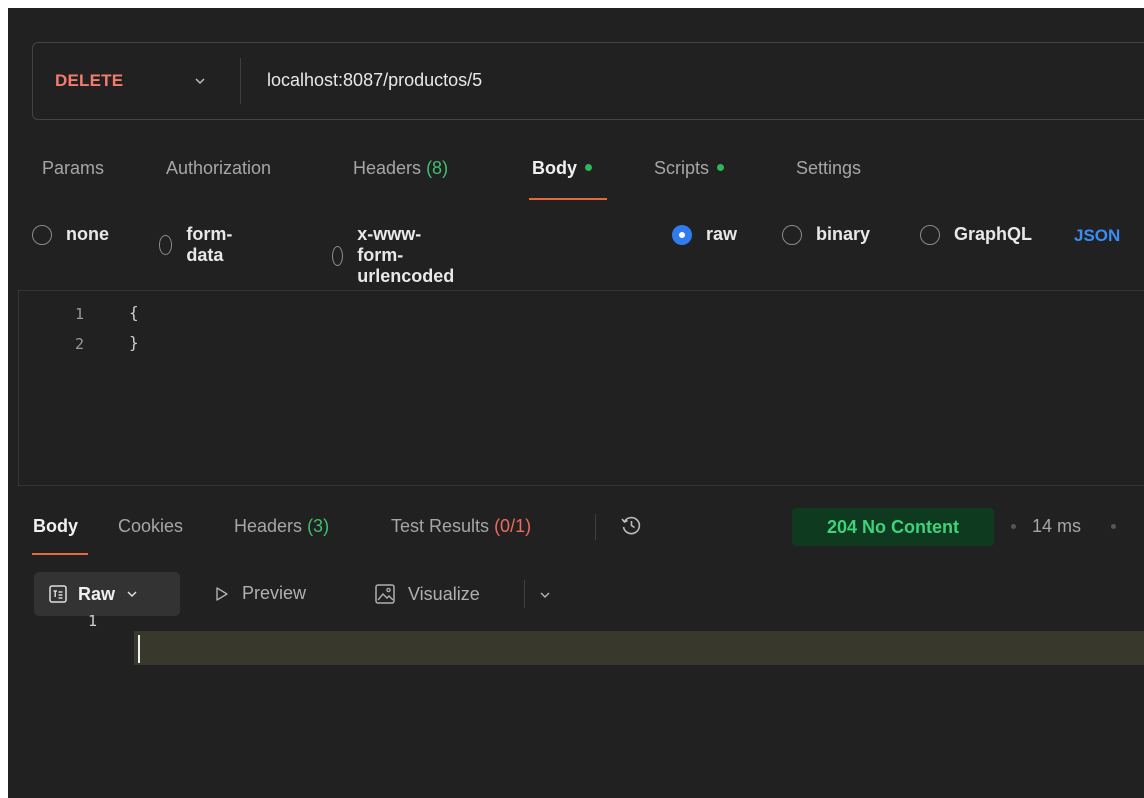 The image size is (1144, 798). Describe the element at coordinates (240, 81) in the screenshot. I see `url-divider` at that location.